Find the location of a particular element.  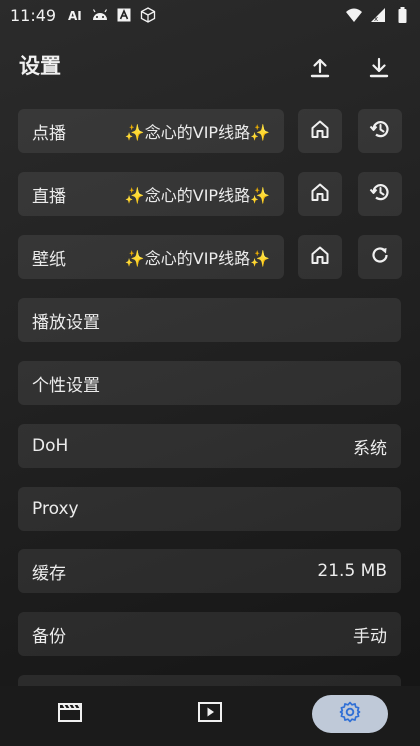

a-box-icon is located at coordinates (124, 15).